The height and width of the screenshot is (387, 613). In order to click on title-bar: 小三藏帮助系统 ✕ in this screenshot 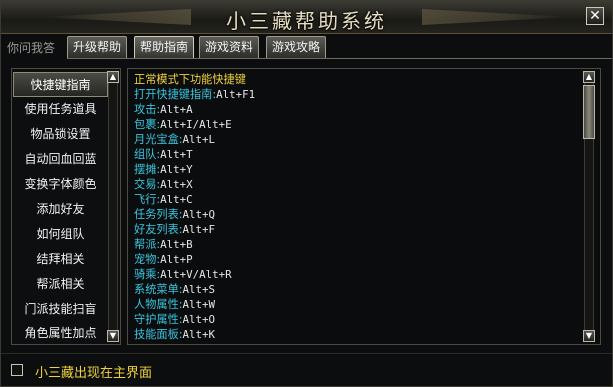, I will do `click(306, 17)`.